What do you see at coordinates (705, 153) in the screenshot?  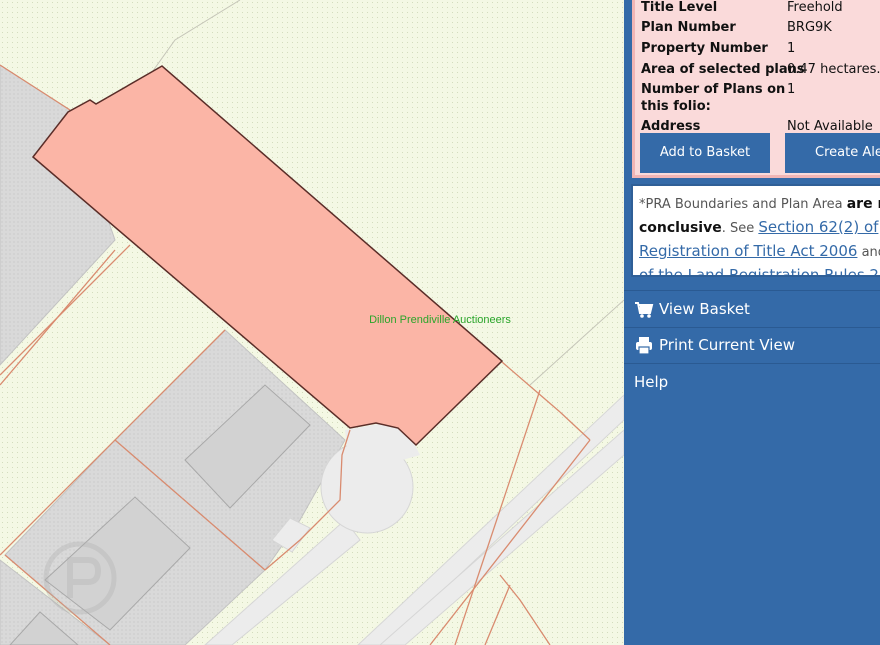 I see `add-to-basket-button: Add to Basket` at bounding box center [705, 153].